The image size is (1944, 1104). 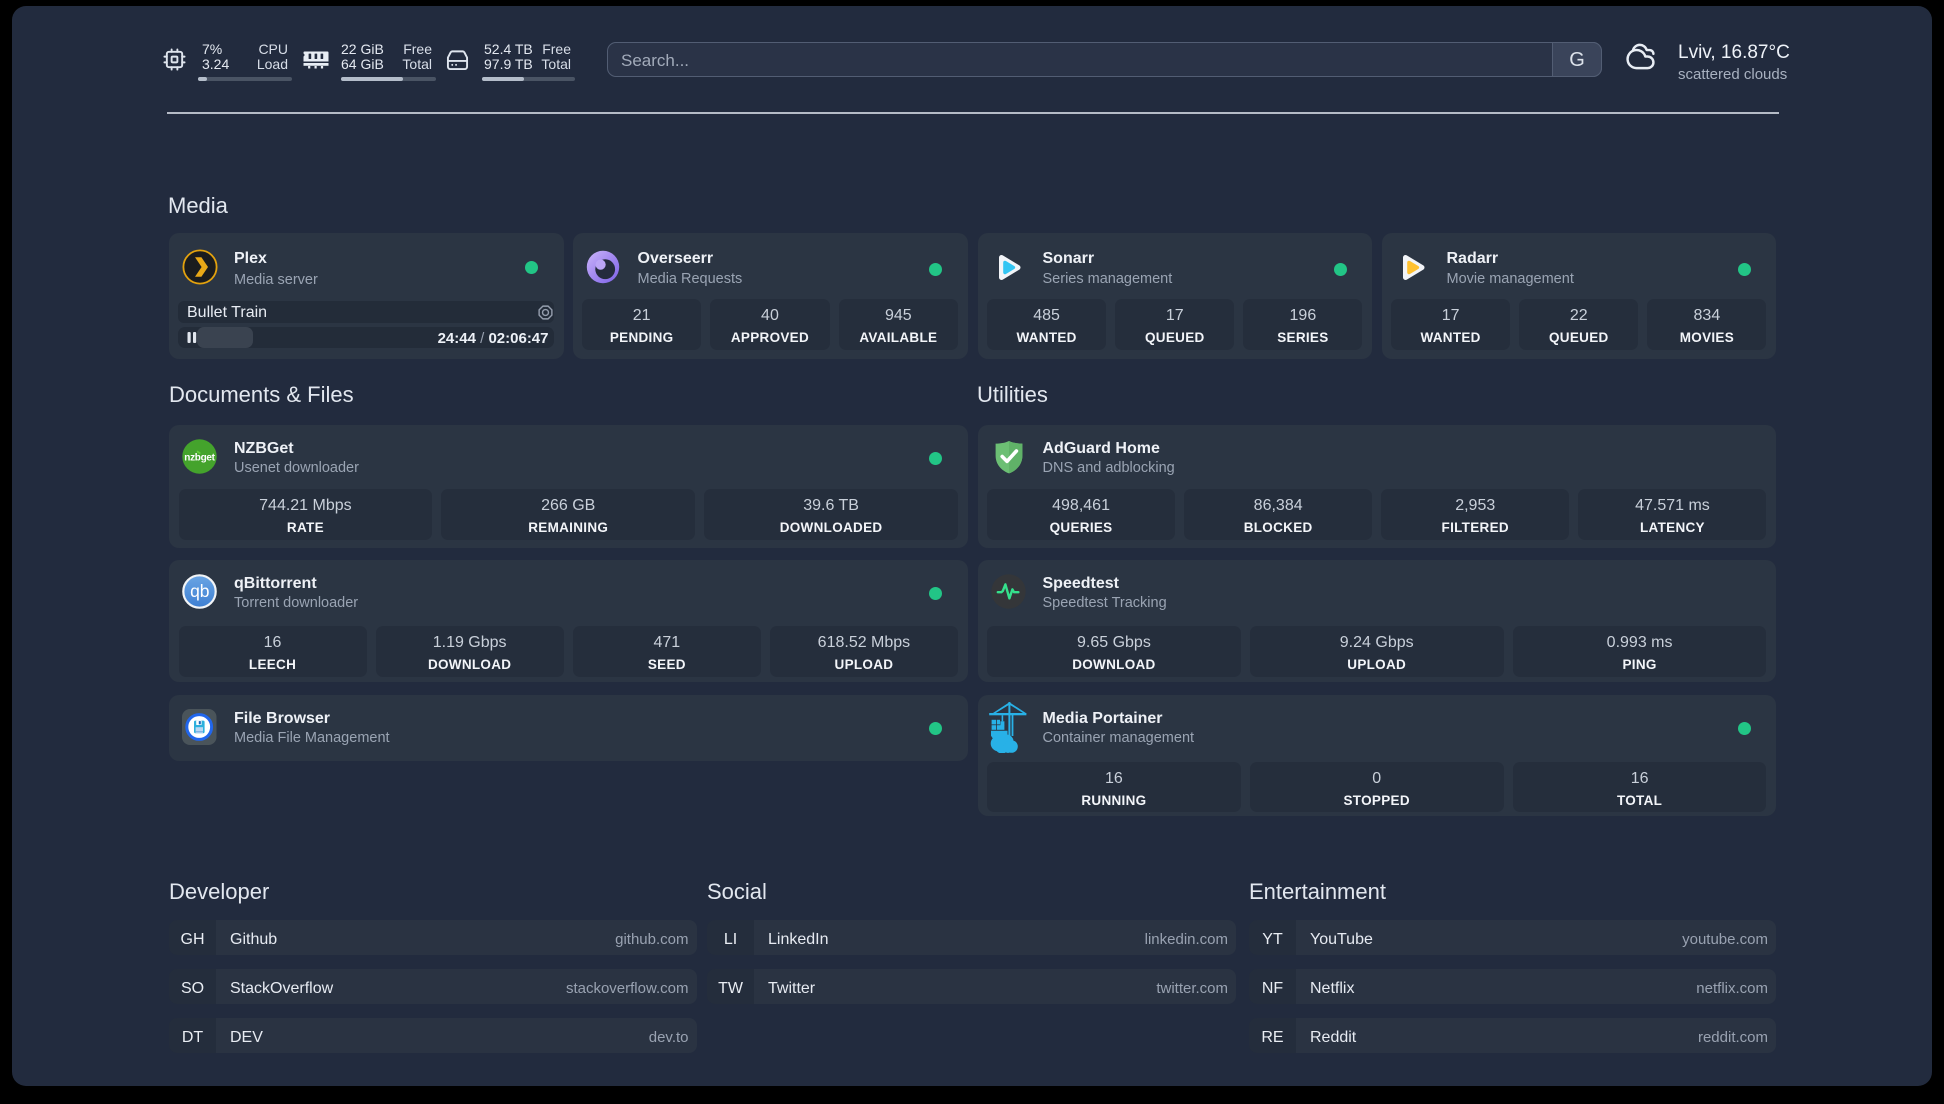 What do you see at coordinates (199, 458) in the screenshot?
I see `svg-text: nzbget` at bounding box center [199, 458].